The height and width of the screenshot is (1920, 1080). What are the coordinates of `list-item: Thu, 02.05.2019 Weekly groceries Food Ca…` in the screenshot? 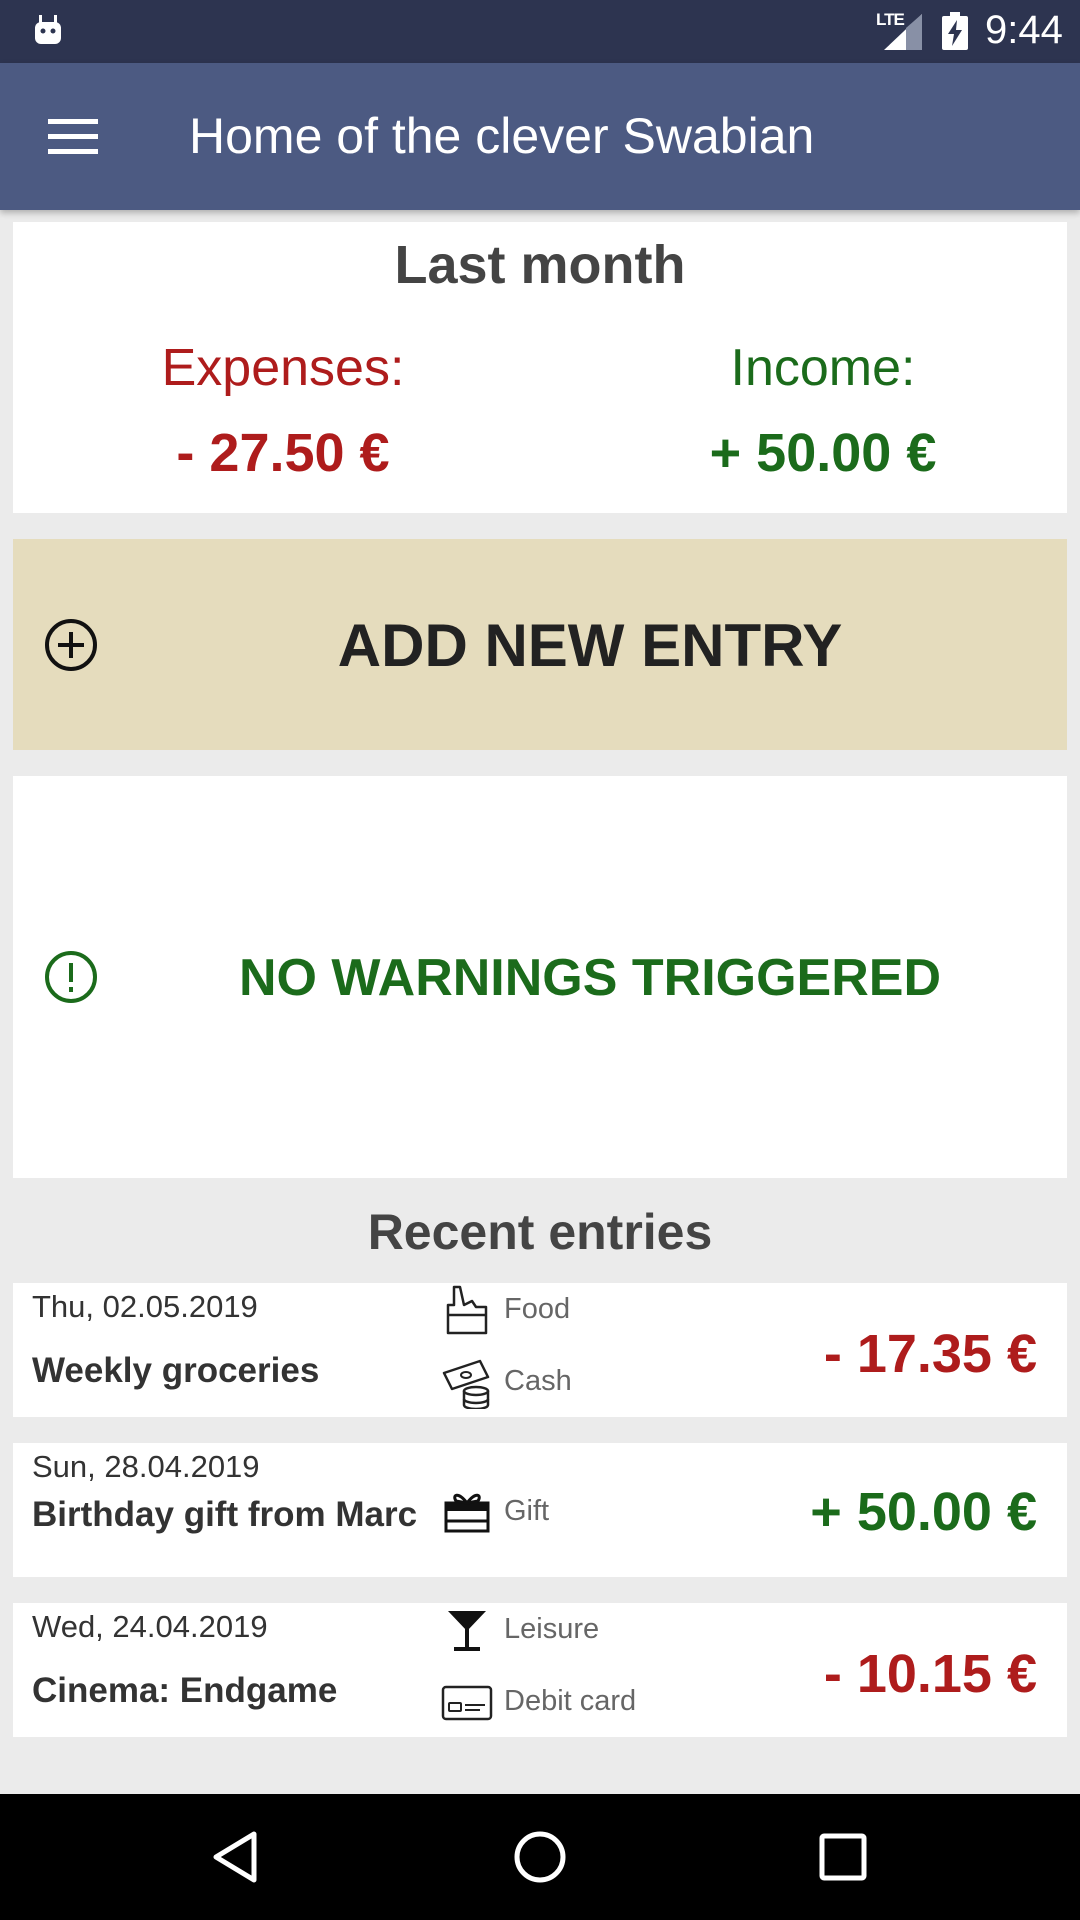 It's located at (540, 1350).